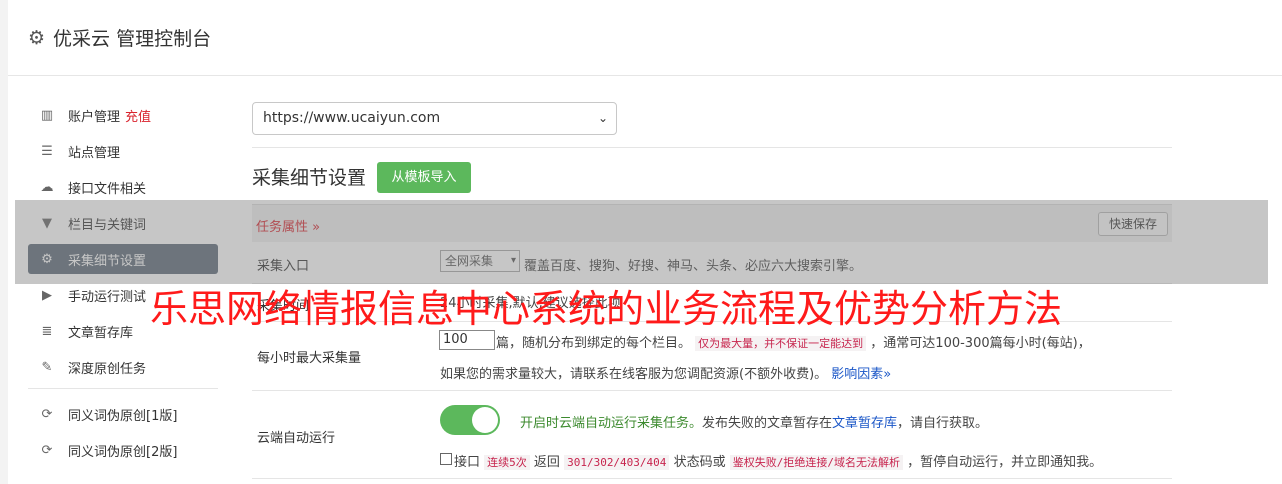 The image size is (1282, 484). What do you see at coordinates (309, 178) in the screenshot?
I see `section-title: 采集细节设置` at bounding box center [309, 178].